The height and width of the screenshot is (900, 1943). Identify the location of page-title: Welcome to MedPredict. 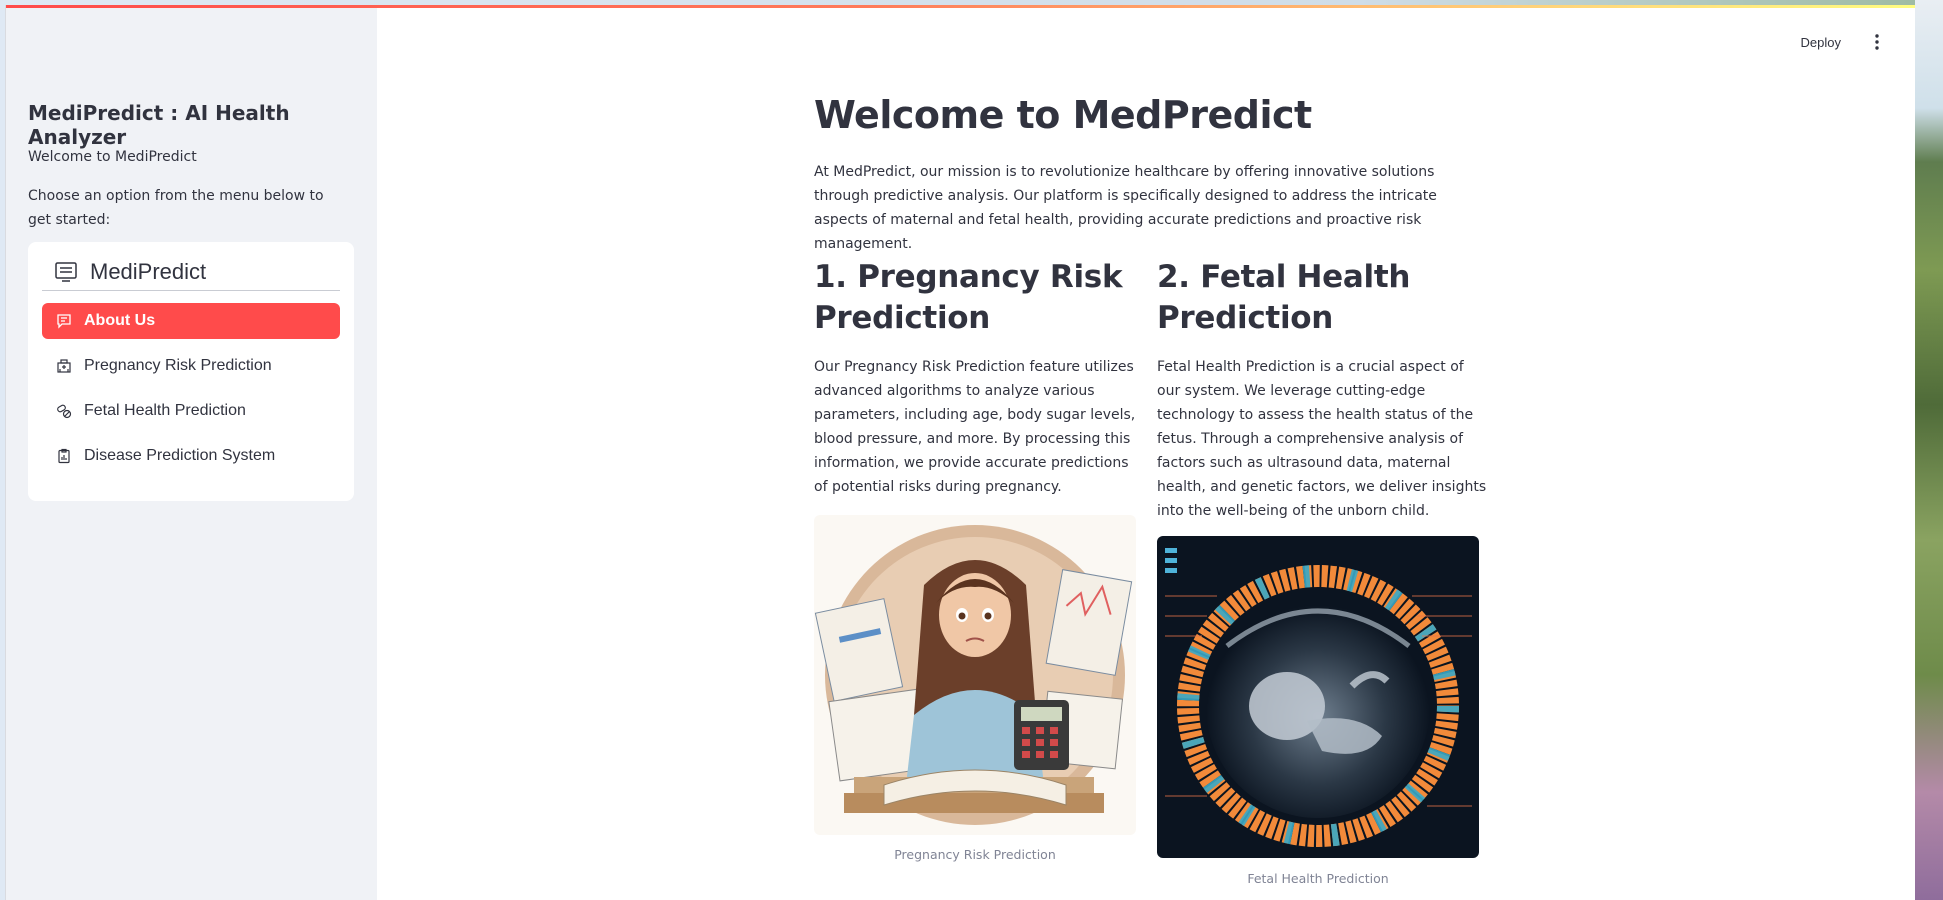
(1063, 115).